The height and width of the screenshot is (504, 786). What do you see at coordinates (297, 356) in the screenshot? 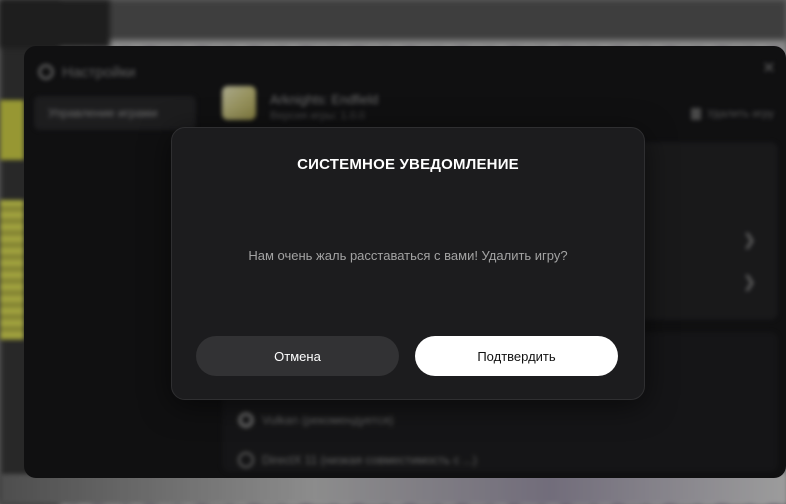
I see `cancel-button: Отмена` at bounding box center [297, 356].